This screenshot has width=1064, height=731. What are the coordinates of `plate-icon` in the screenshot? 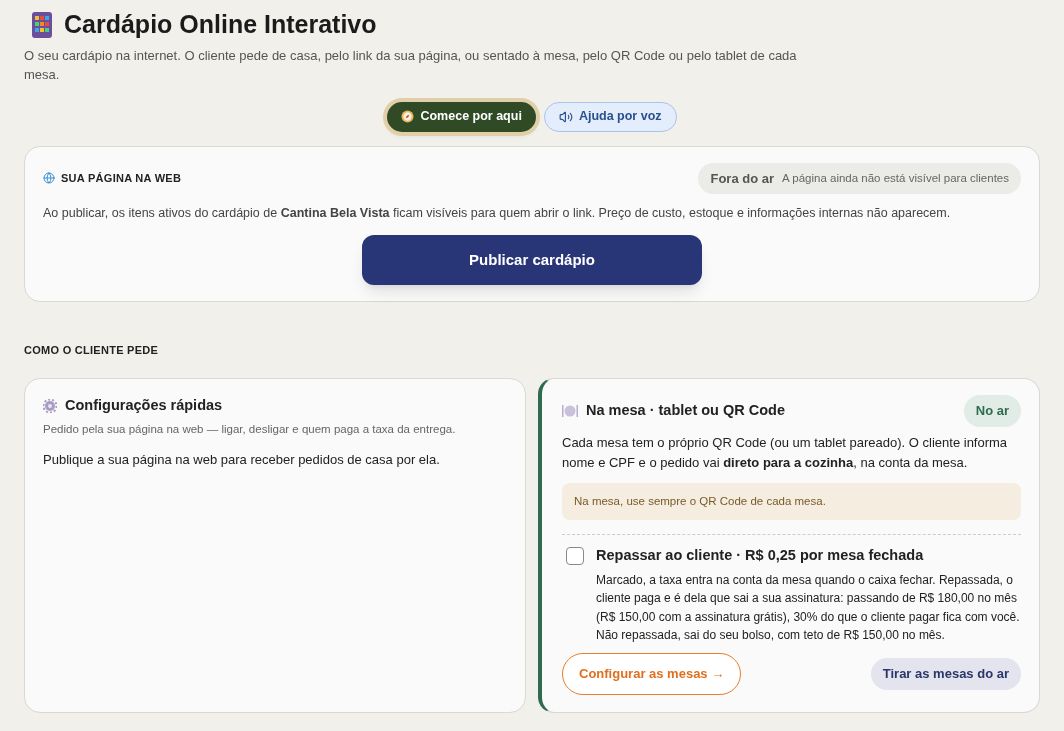 It's located at (570, 411).